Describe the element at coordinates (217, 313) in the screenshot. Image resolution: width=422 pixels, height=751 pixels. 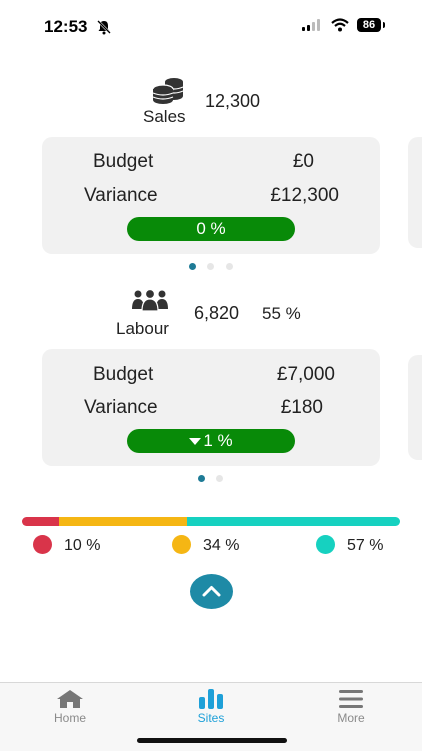
I see `labour-value: 6,820` at that location.